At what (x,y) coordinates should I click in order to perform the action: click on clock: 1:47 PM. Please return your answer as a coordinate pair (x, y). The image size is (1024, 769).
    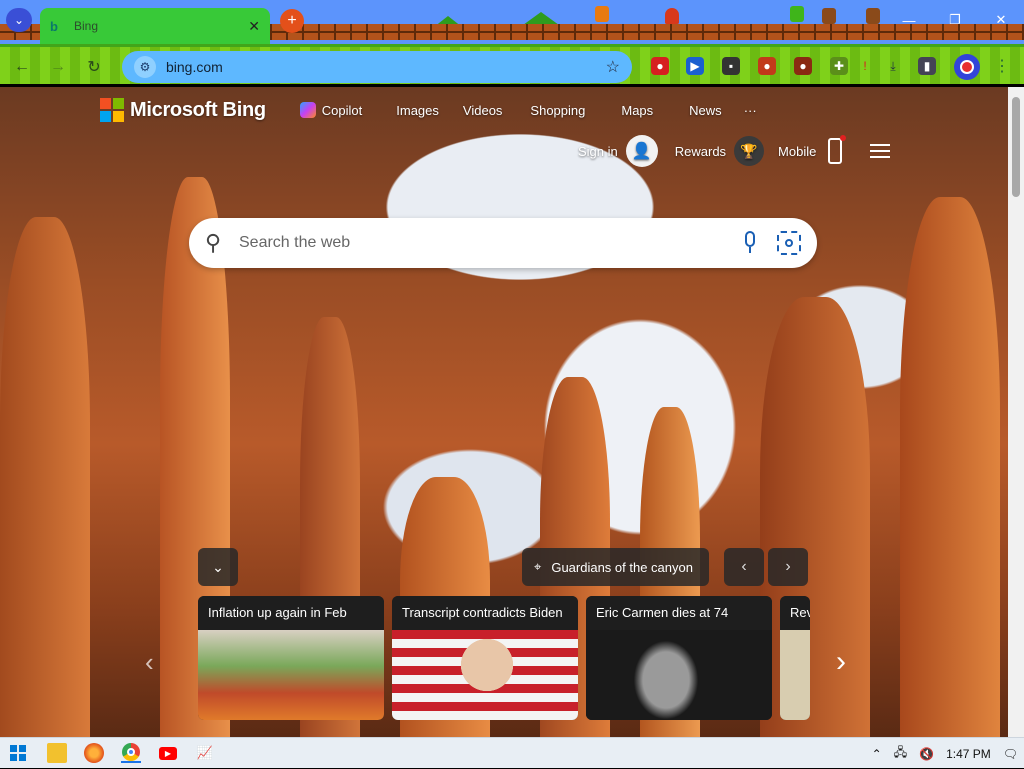
    Looking at the image, I should click on (968, 754).